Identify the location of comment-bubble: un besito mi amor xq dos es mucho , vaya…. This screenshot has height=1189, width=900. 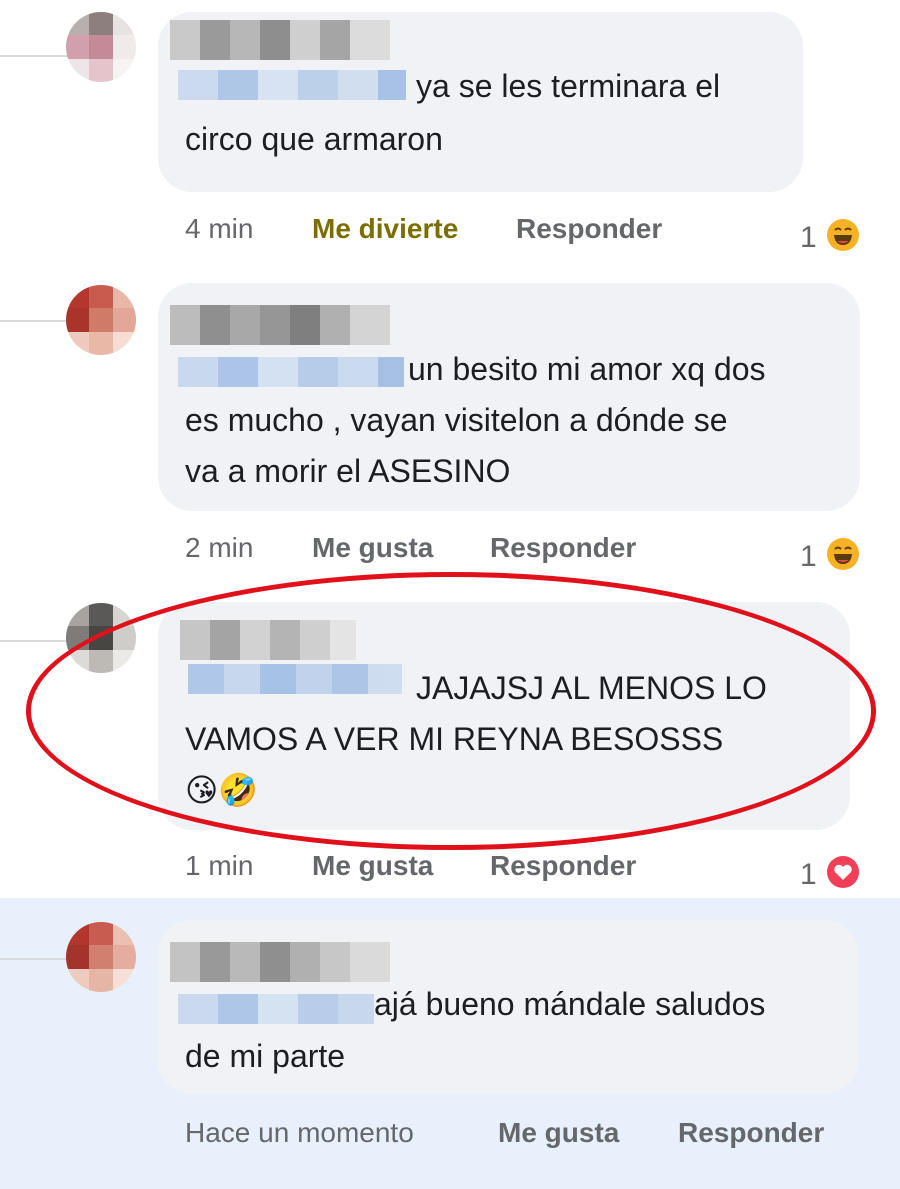
(509, 397).